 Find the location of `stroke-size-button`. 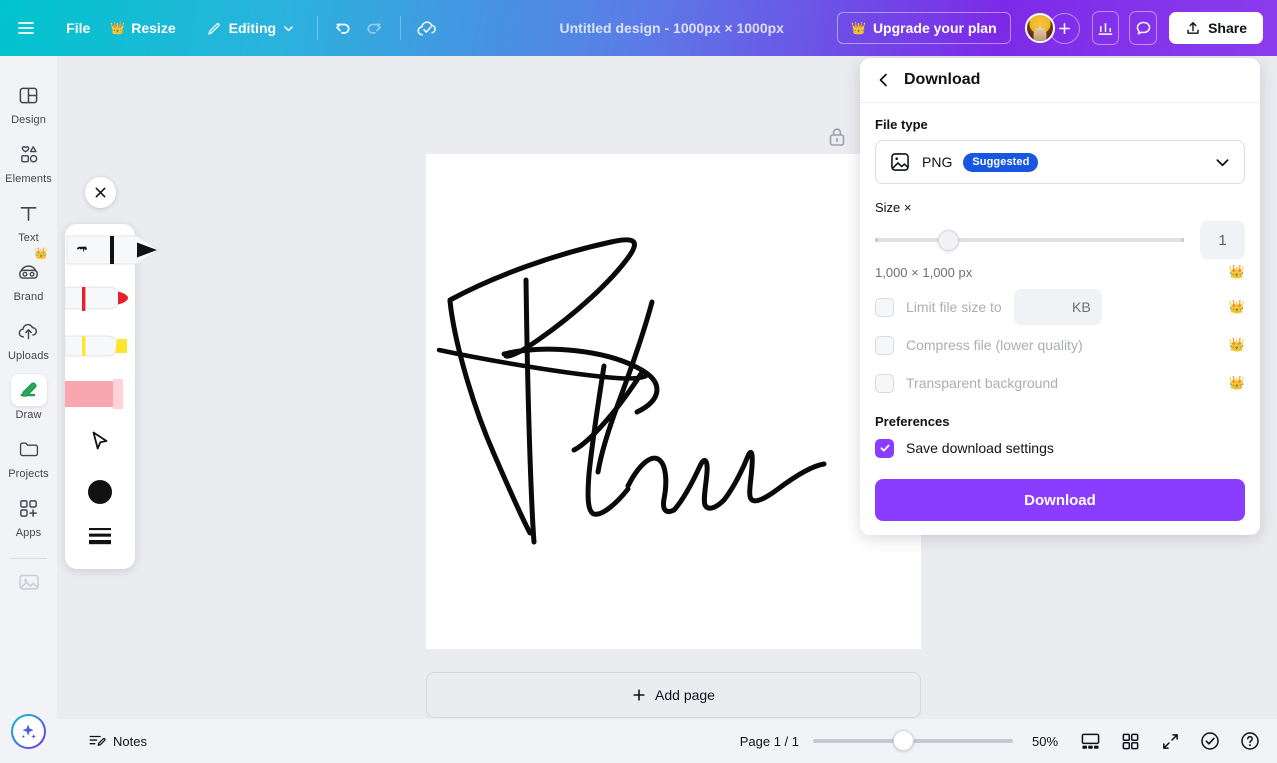

stroke-size-button is located at coordinates (100, 536).